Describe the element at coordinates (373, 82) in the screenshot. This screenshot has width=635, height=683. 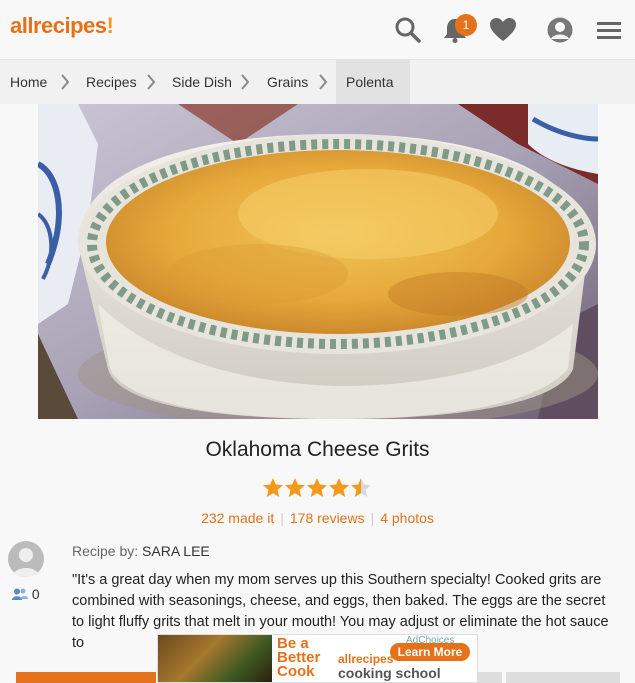
I see `breadcrumb-polenta: Polenta` at that location.